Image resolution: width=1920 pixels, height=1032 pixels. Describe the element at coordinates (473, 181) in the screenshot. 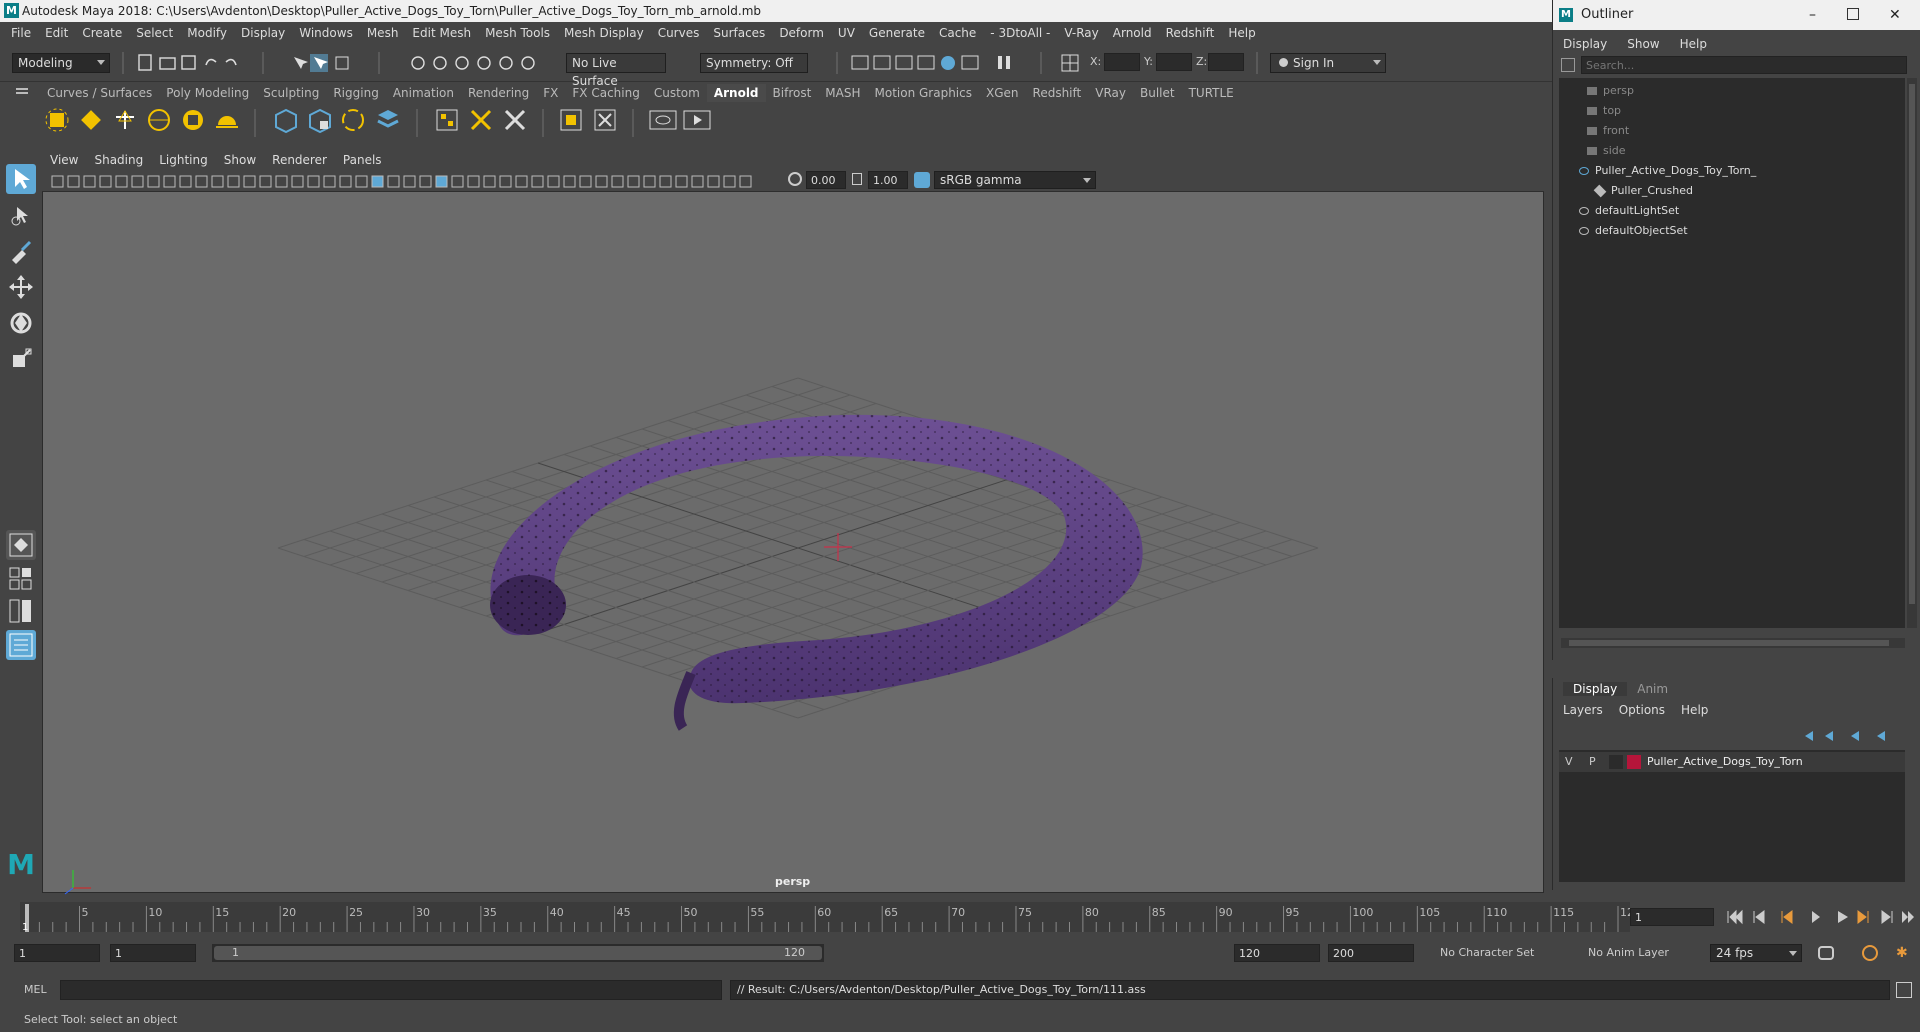

I see `viewport-tool-26-icon` at that location.